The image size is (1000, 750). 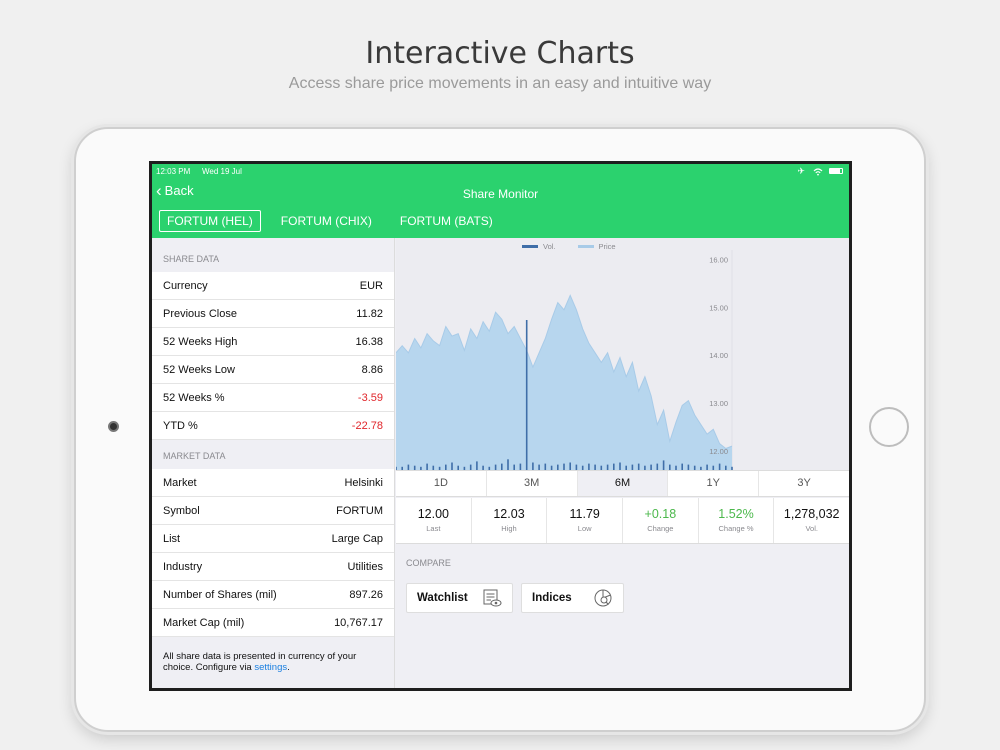 What do you see at coordinates (530, 246) in the screenshot?
I see `legend-swatch-volume` at bounding box center [530, 246].